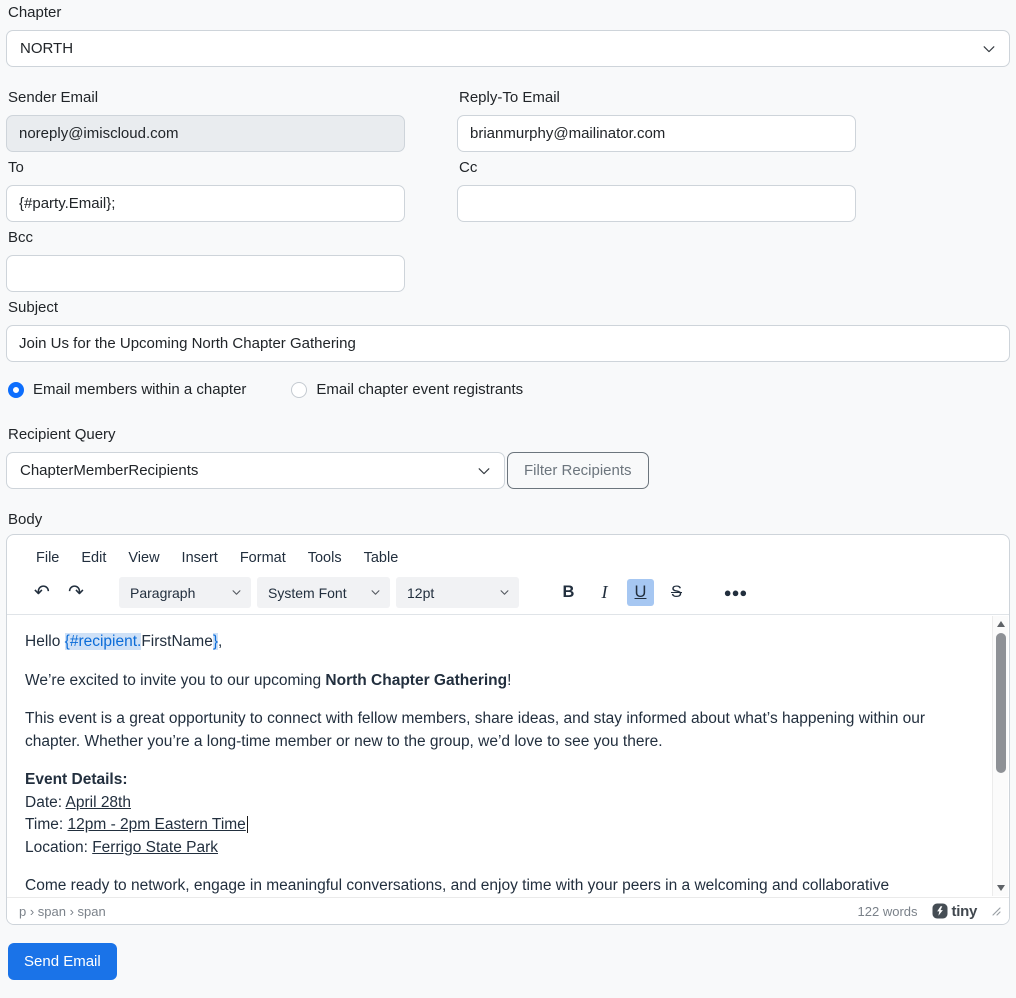 Image resolution: width=1016 pixels, height=998 pixels. I want to click on event-location: Ferrigo State Park, so click(155, 847).